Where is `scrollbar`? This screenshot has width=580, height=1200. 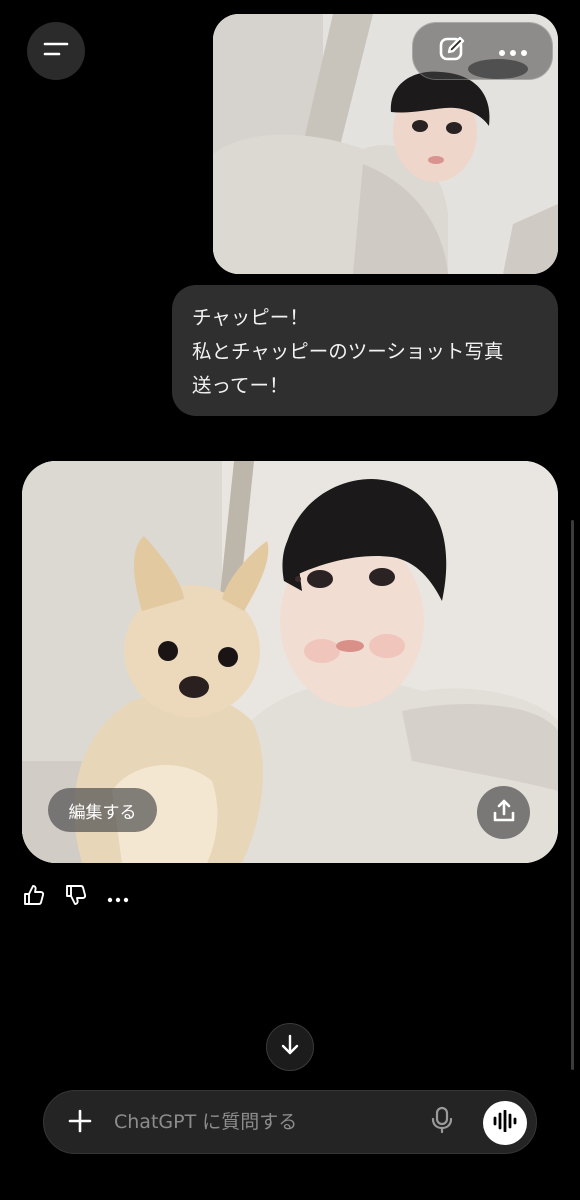
scrollbar is located at coordinates (572, 795).